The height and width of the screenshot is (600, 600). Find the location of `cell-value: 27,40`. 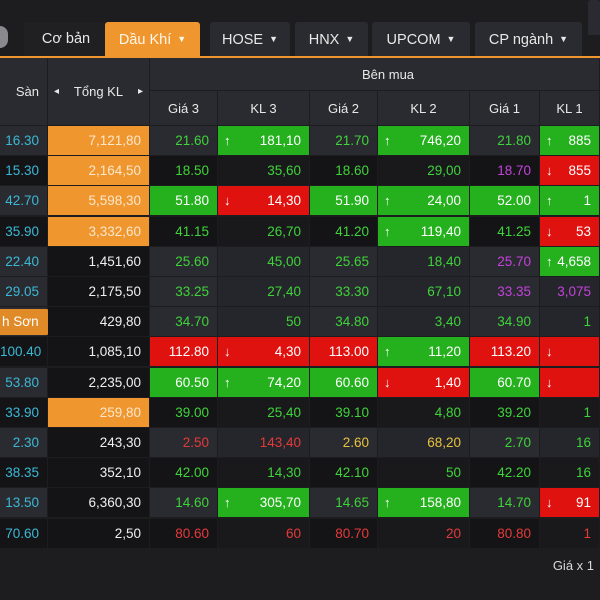

cell-value: 27,40 is located at coordinates (284, 291).